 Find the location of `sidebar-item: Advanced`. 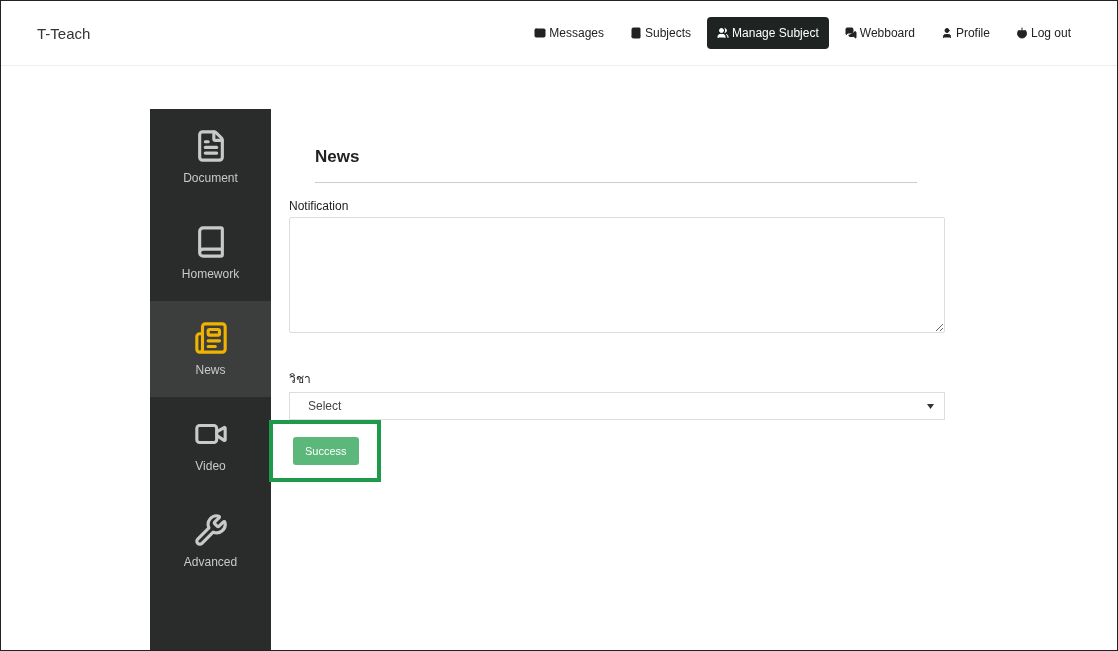

sidebar-item: Advanced is located at coordinates (210, 541).